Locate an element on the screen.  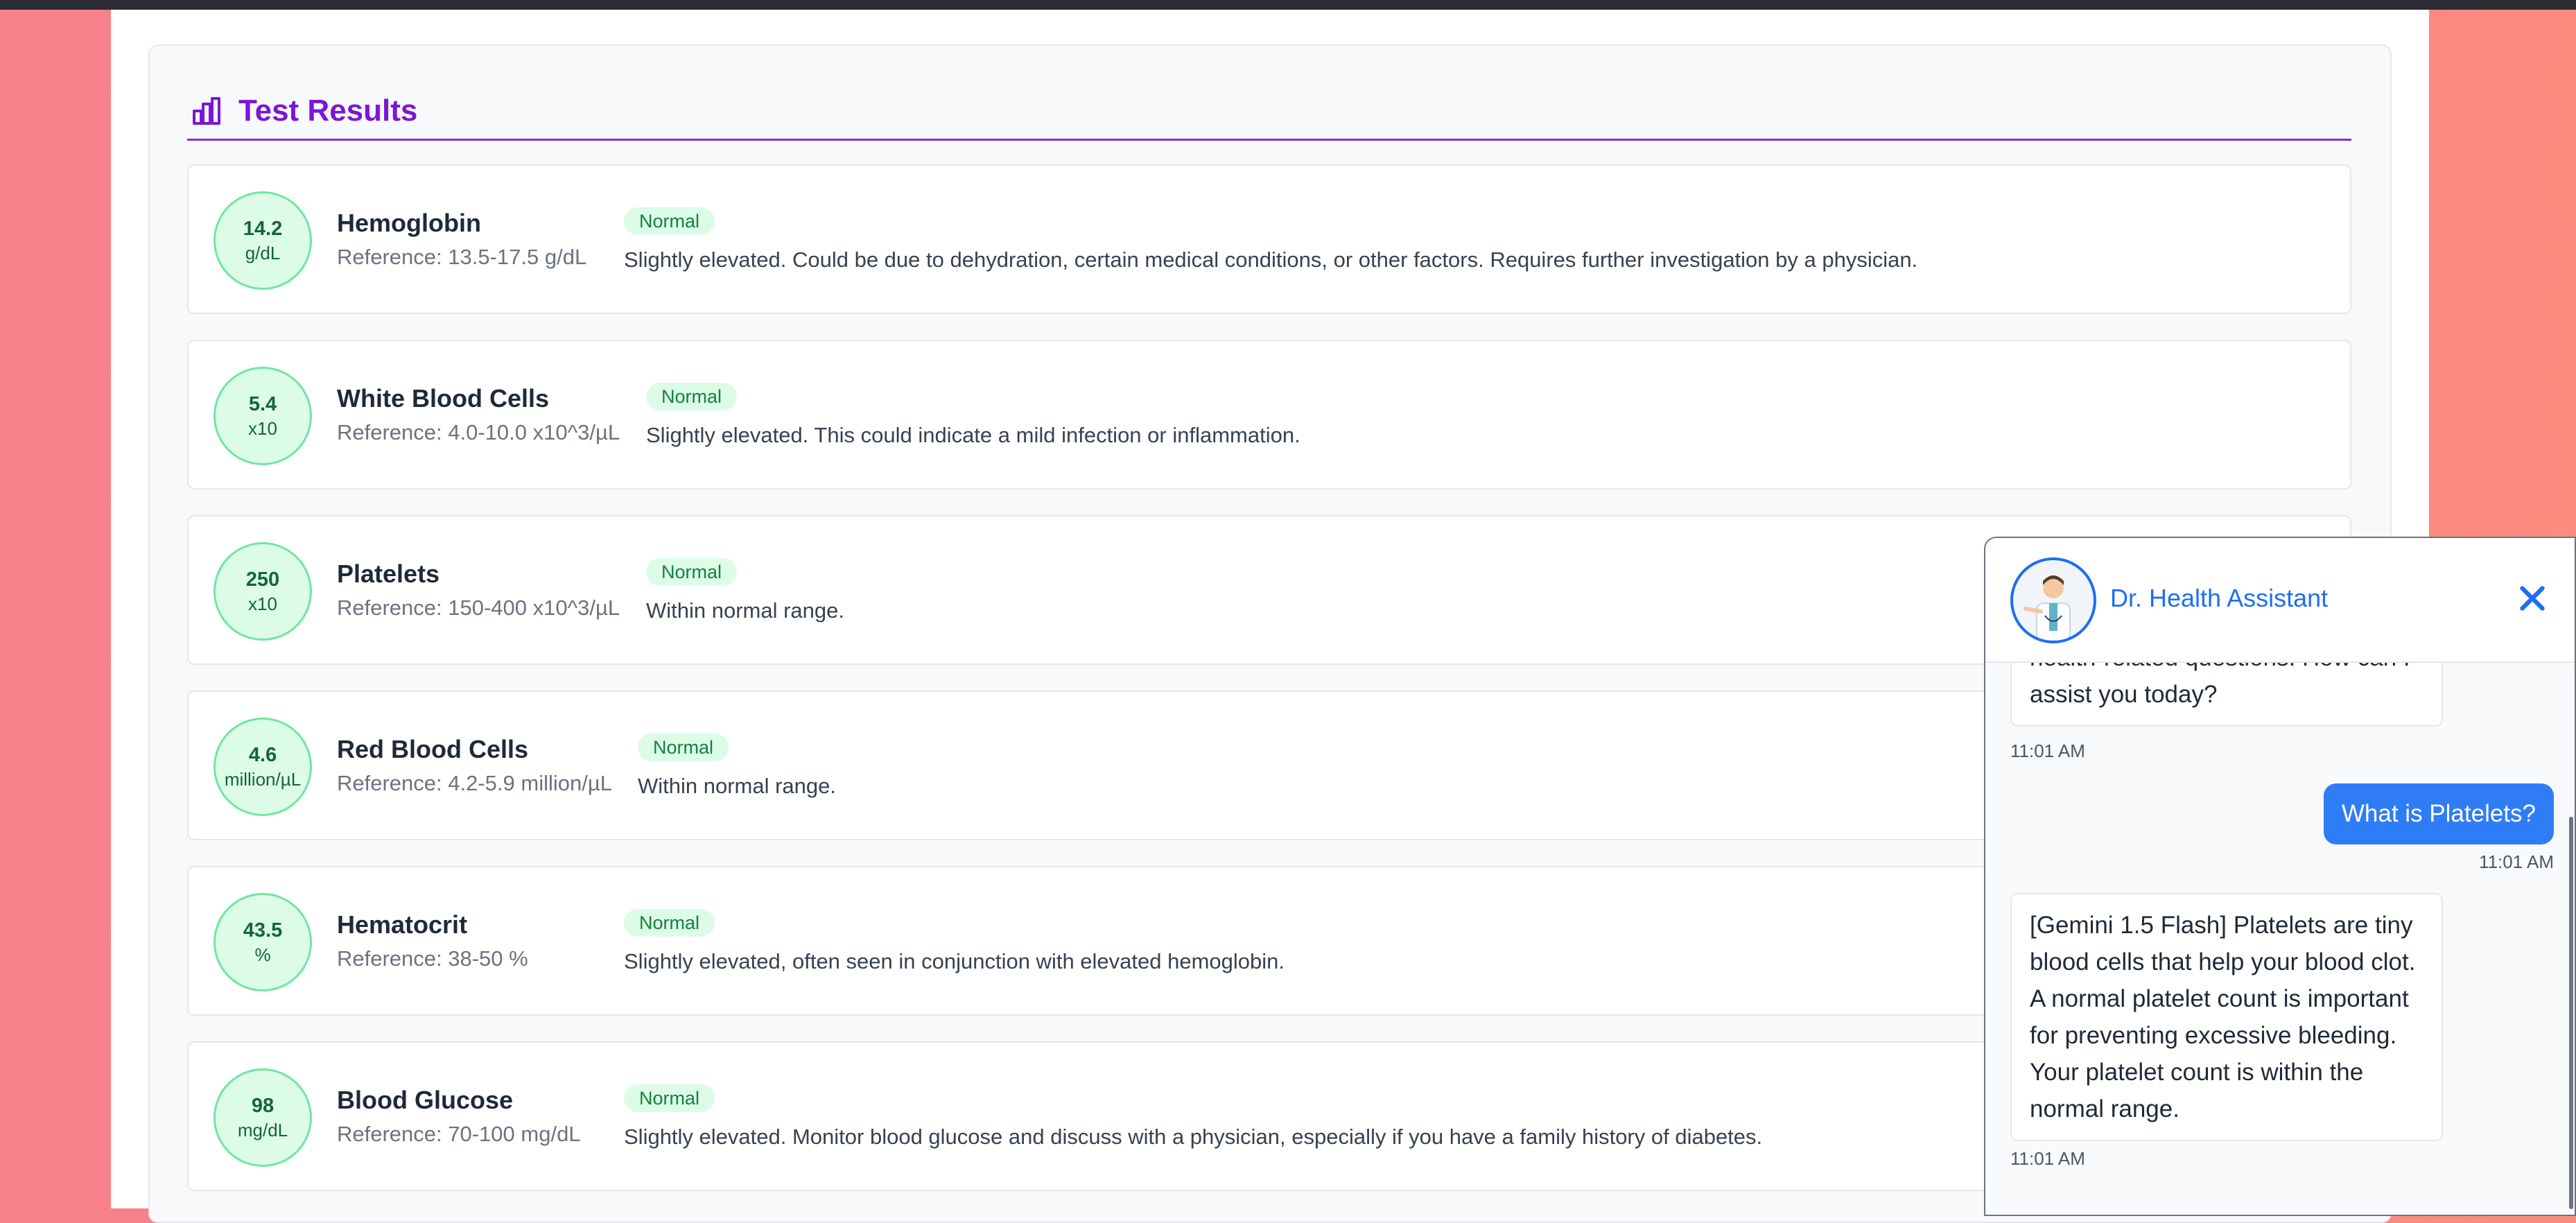
result-unit: million/µL is located at coordinates (263, 779).